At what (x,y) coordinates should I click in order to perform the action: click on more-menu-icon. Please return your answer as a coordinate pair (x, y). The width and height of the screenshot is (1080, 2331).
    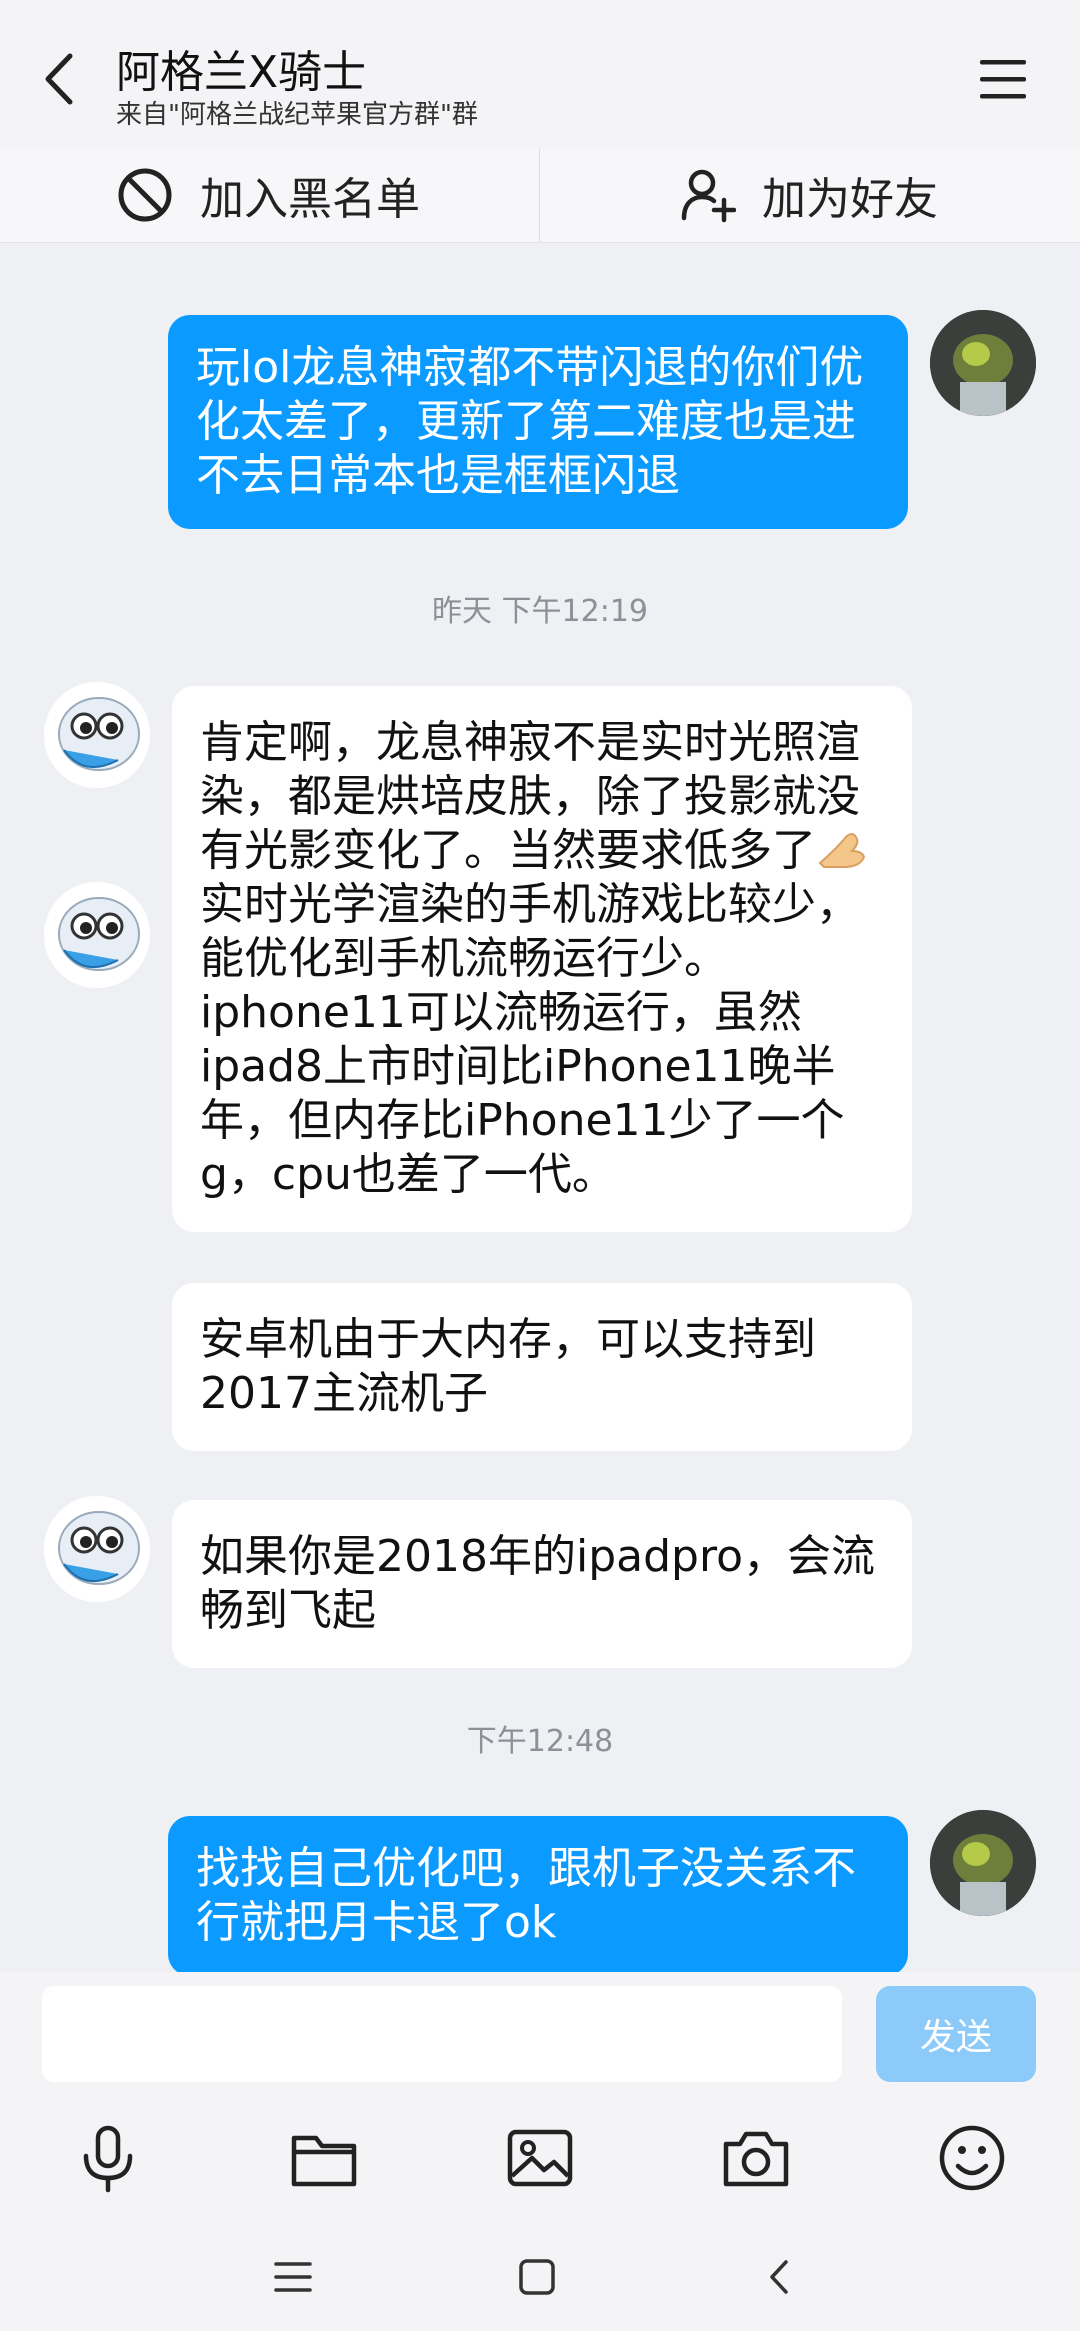
    Looking at the image, I should click on (1003, 79).